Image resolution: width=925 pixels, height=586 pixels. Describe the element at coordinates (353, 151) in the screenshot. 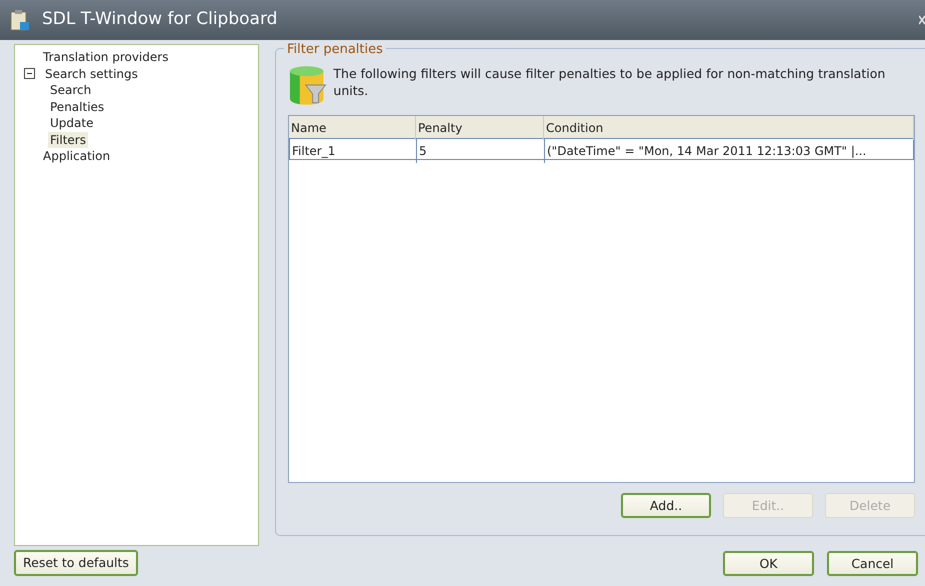

I see `table-cell: Filter_1` at that location.